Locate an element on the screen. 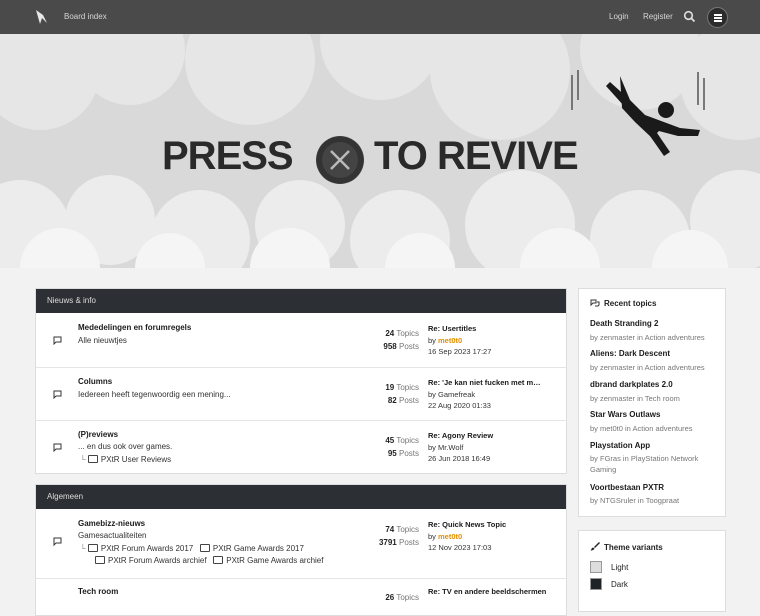 The width and height of the screenshot is (760, 616). posts-count: 3791 Posts is located at coordinates (398, 542).